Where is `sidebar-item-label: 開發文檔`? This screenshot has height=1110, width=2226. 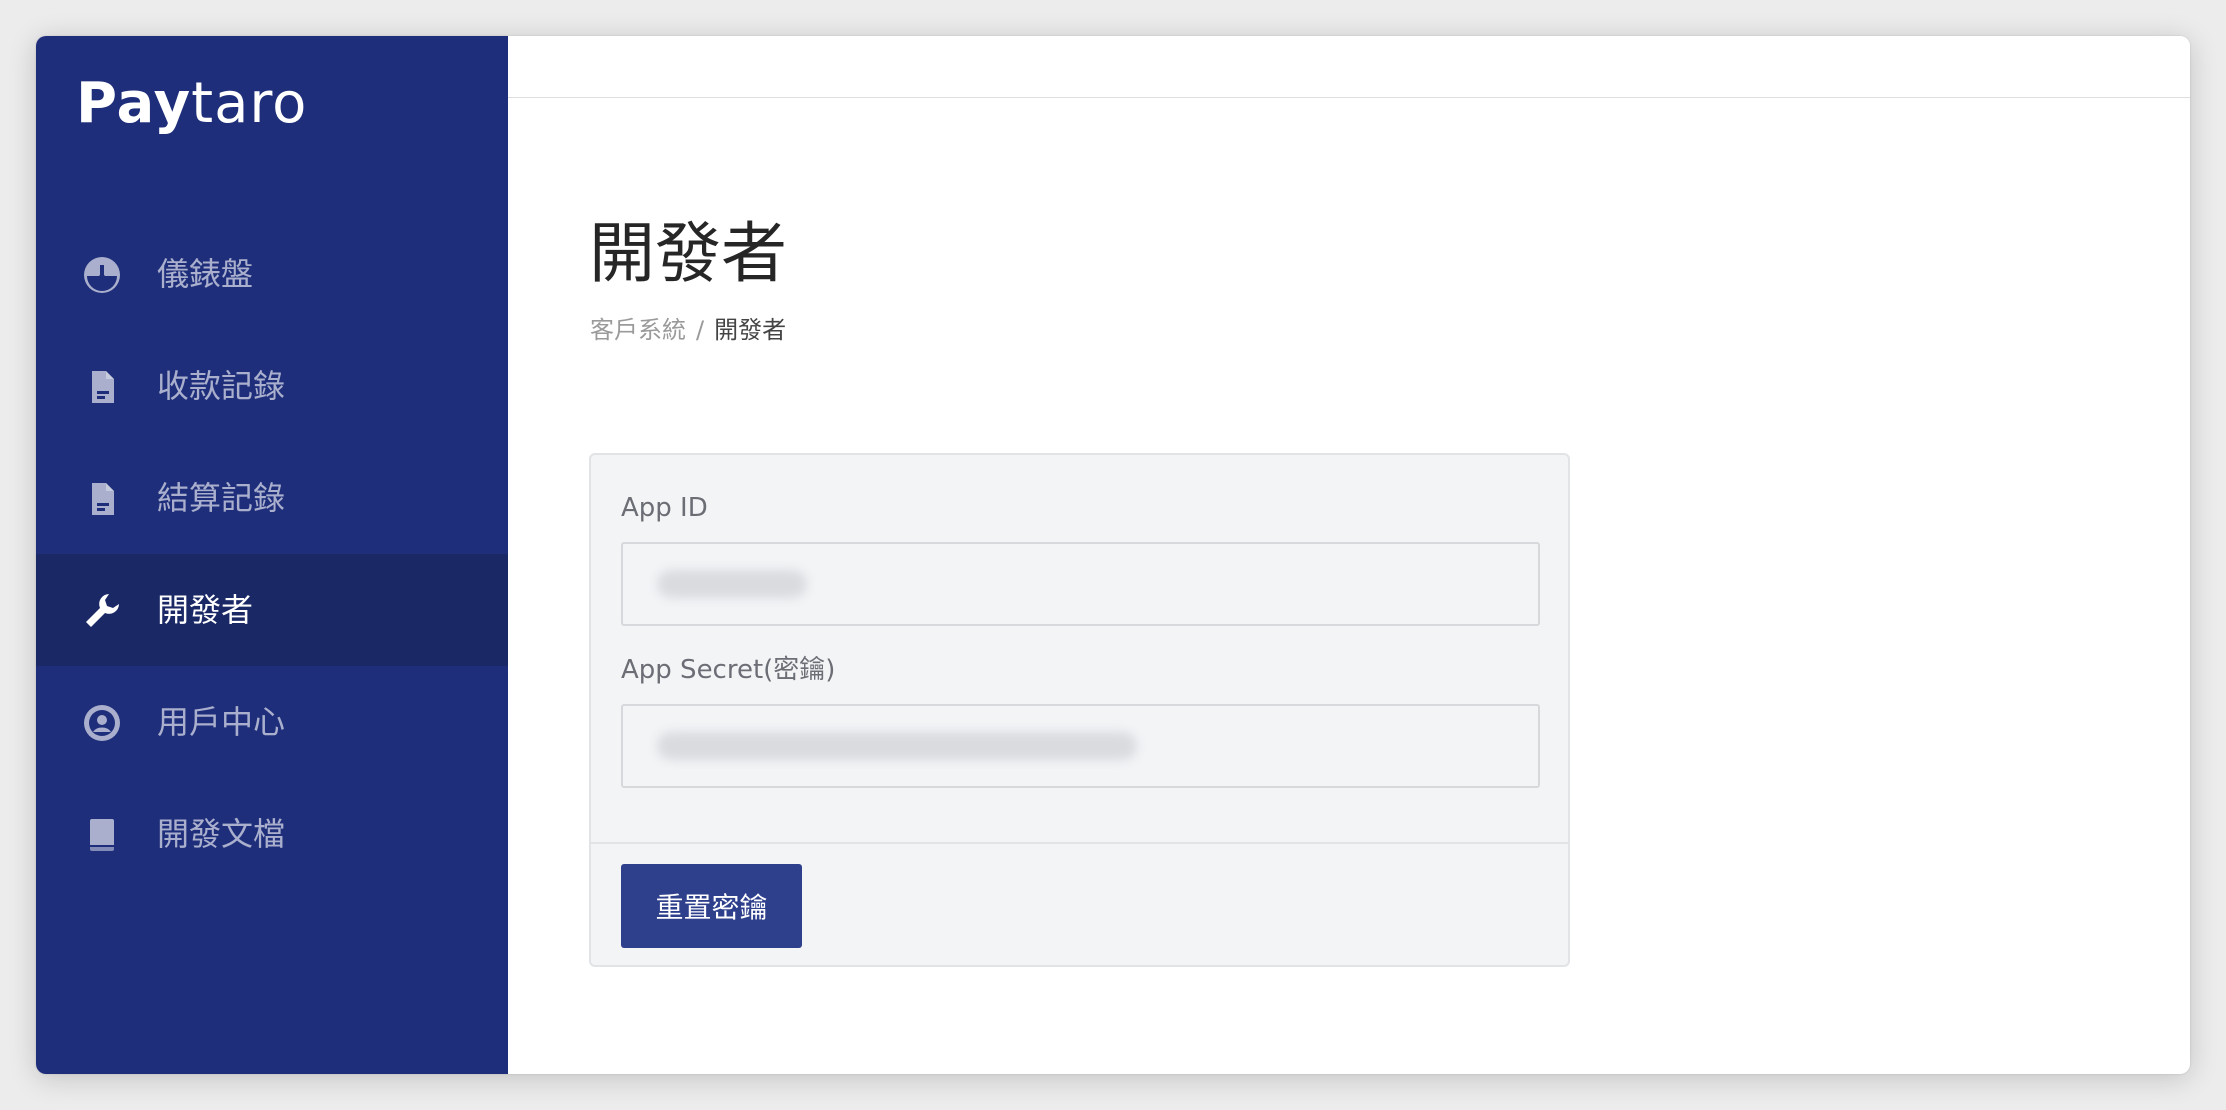
sidebar-item-label: 開發文檔 is located at coordinates (221, 834).